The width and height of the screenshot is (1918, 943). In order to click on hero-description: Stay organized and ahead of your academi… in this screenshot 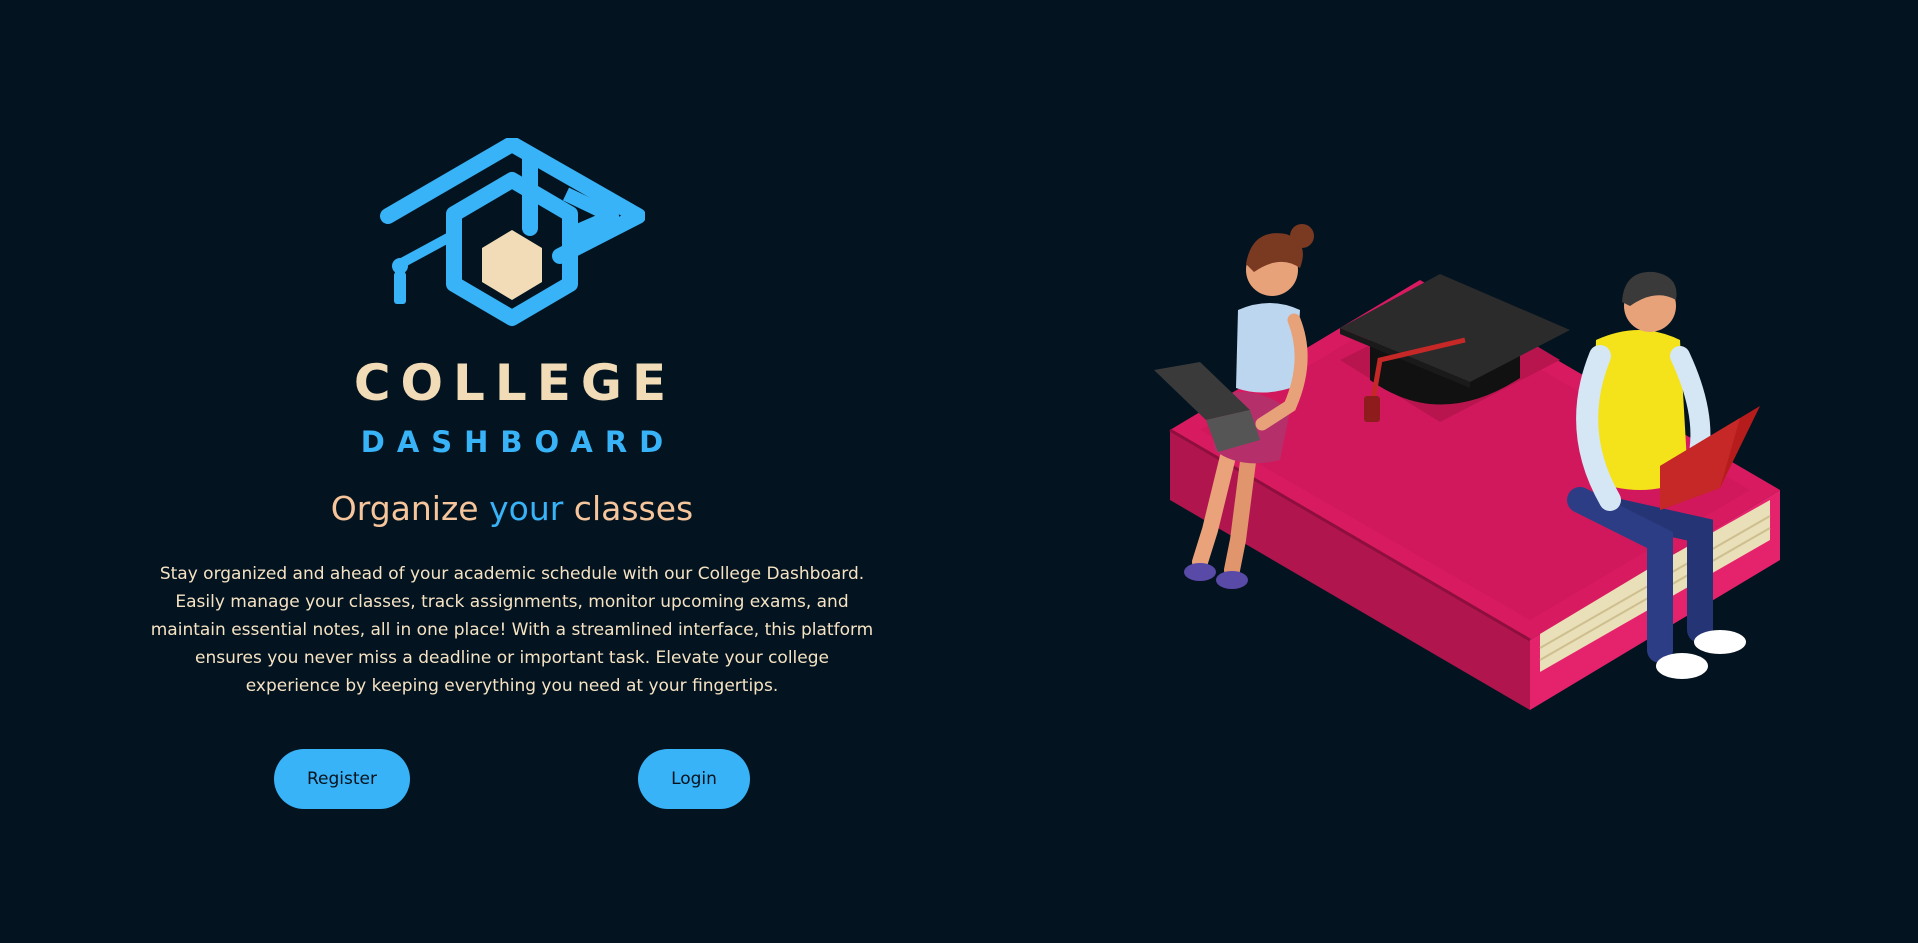, I will do `click(512, 630)`.